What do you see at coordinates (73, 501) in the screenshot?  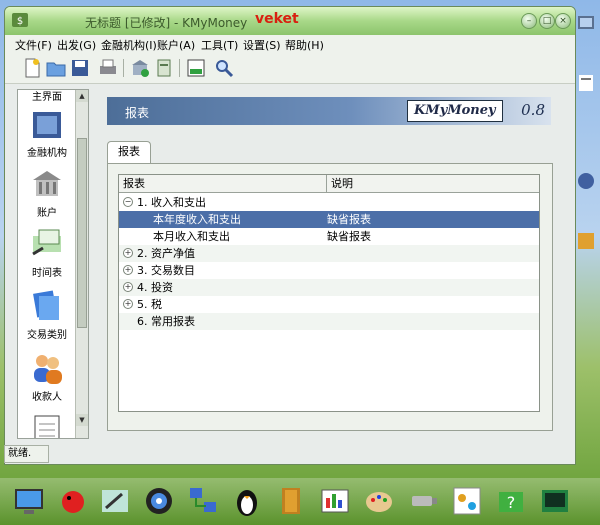 I see `bug-icon` at bounding box center [73, 501].